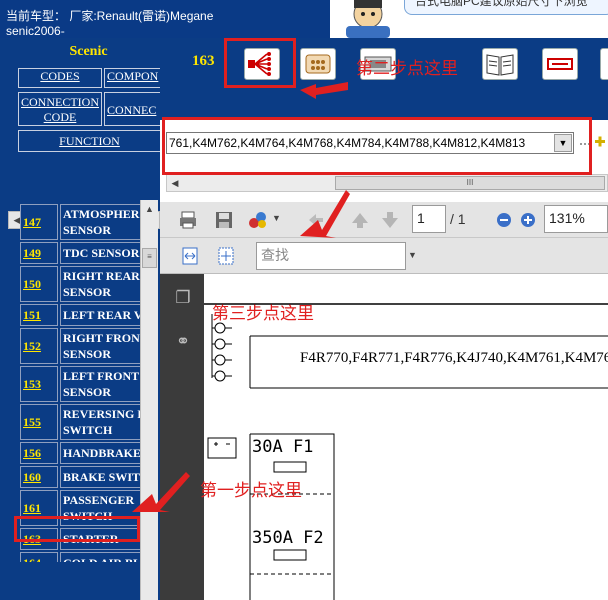 Image resolution: width=608 pixels, height=600 pixels. What do you see at coordinates (161, 492) in the screenshot?
I see `step1-arrow-icon` at bounding box center [161, 492].